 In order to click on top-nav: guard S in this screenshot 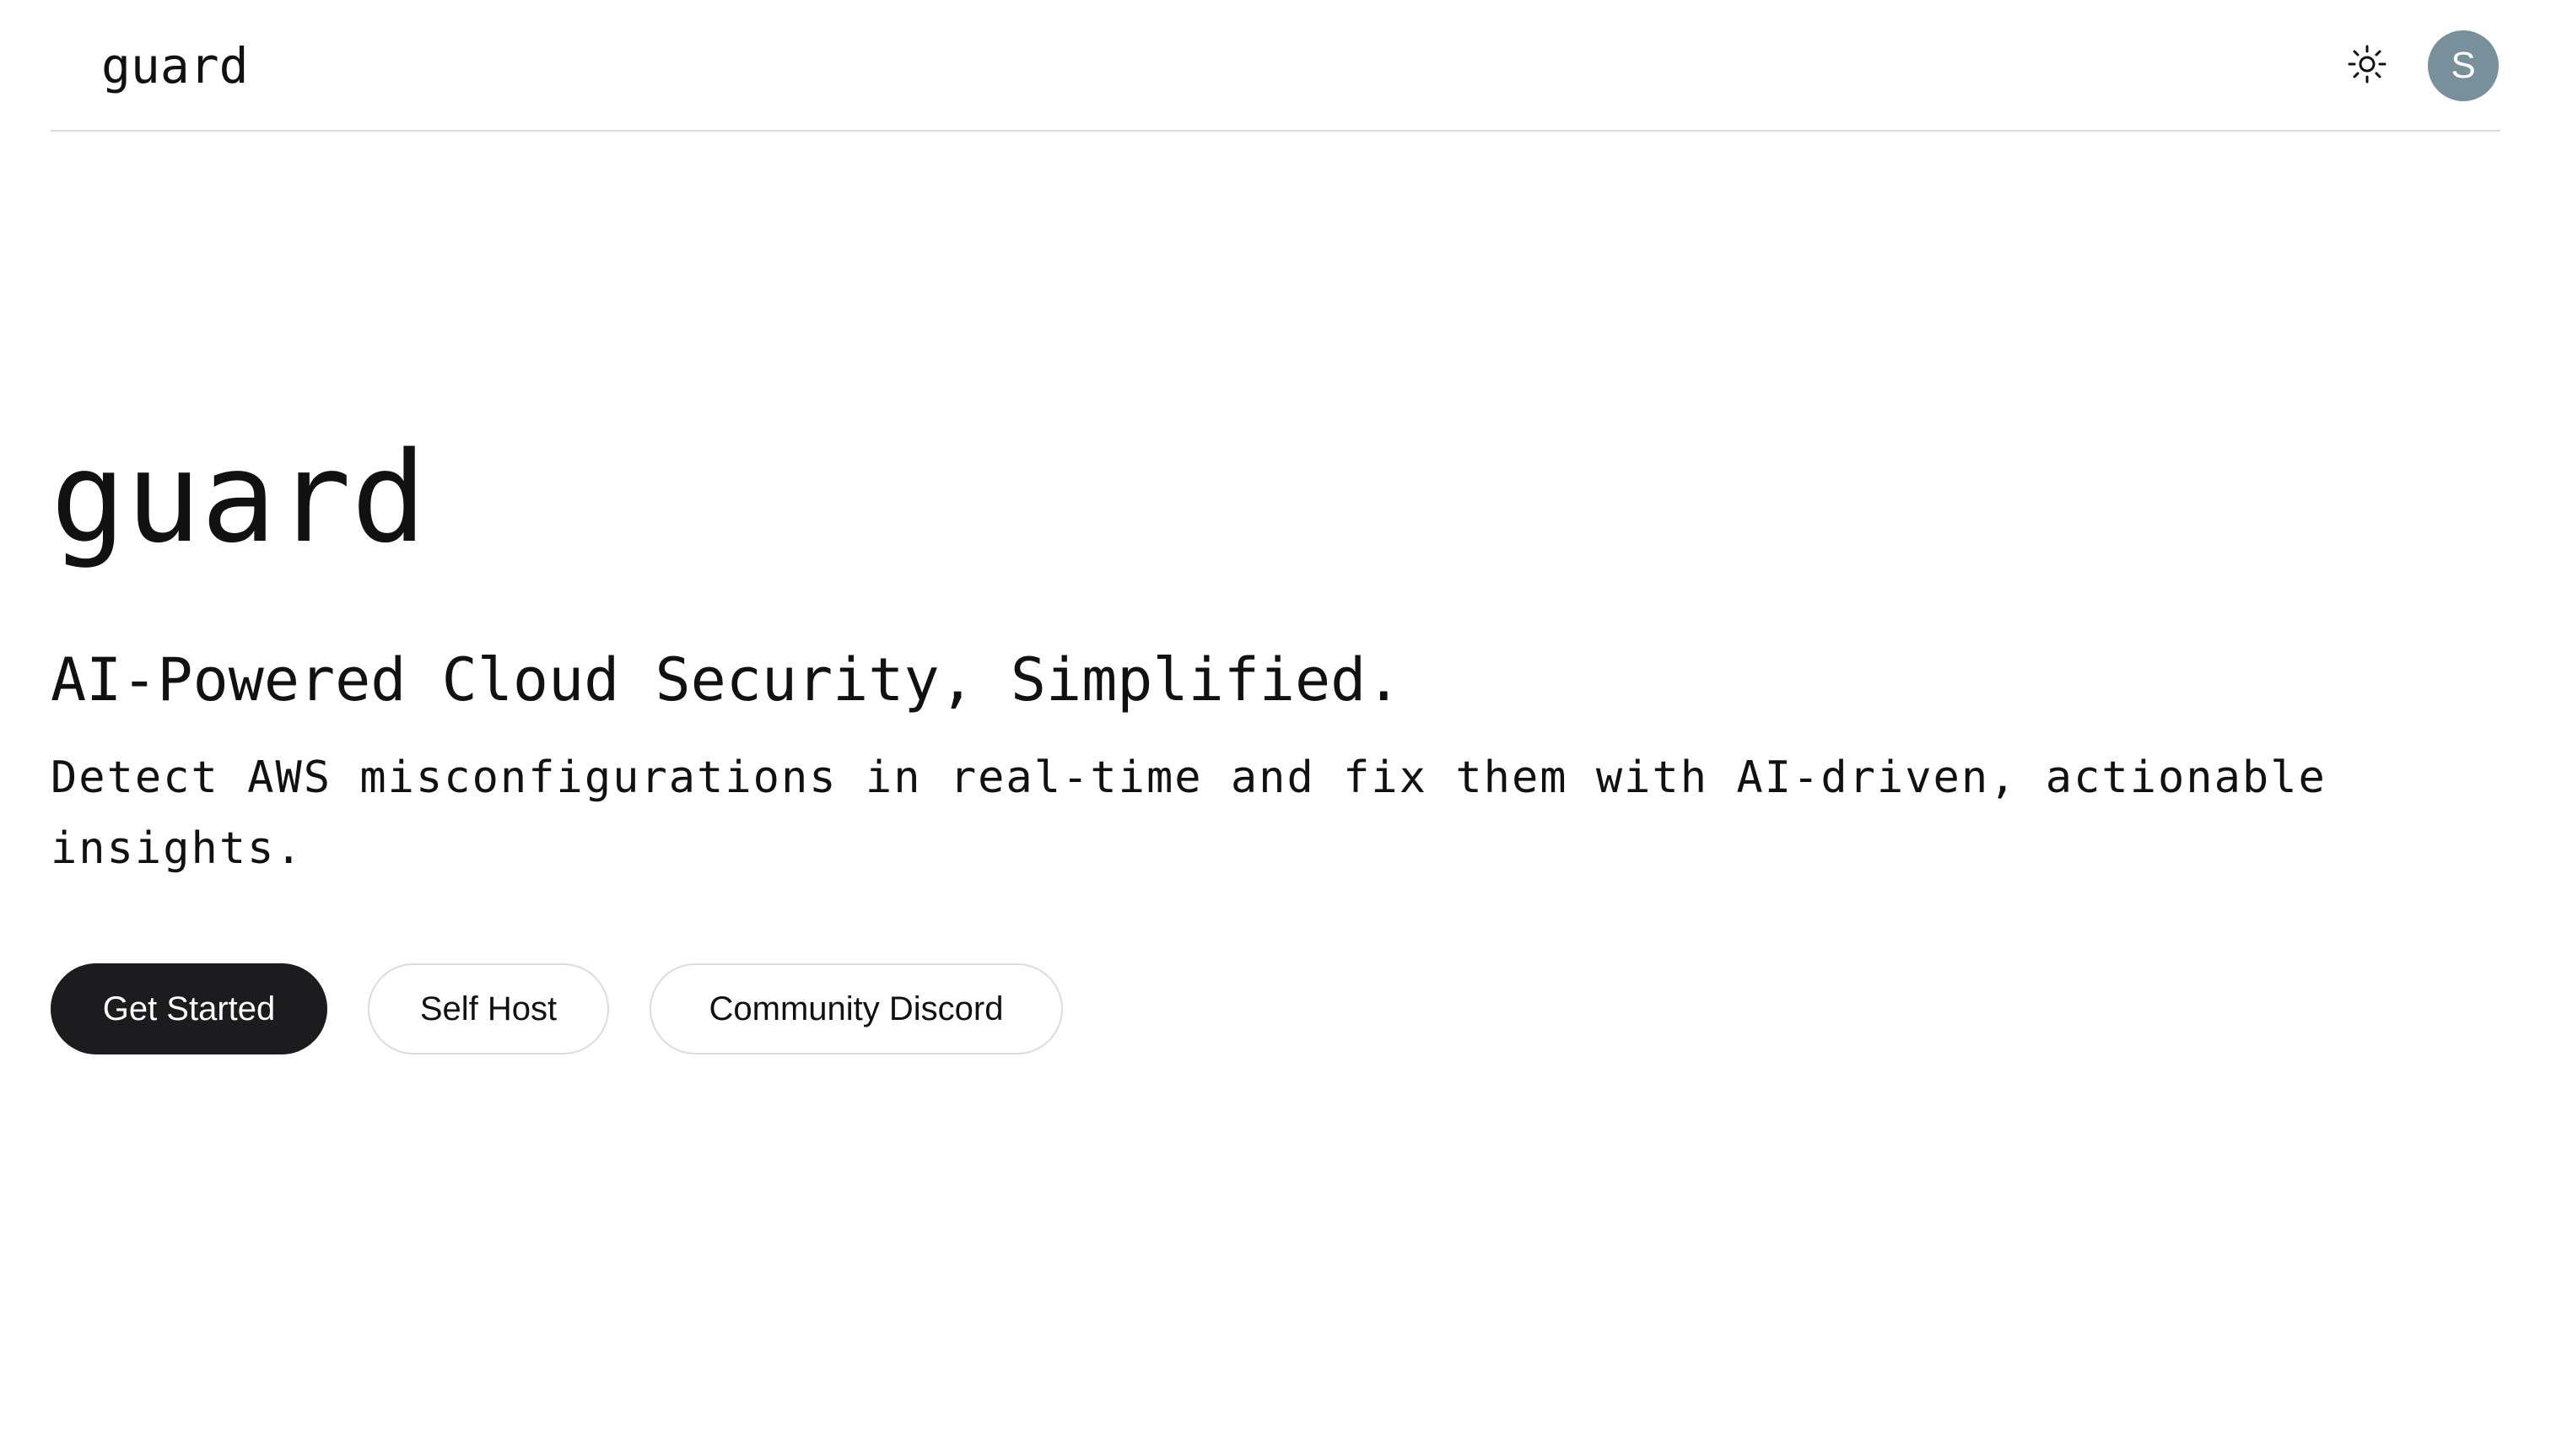, I will do `click(1275, 66)`.